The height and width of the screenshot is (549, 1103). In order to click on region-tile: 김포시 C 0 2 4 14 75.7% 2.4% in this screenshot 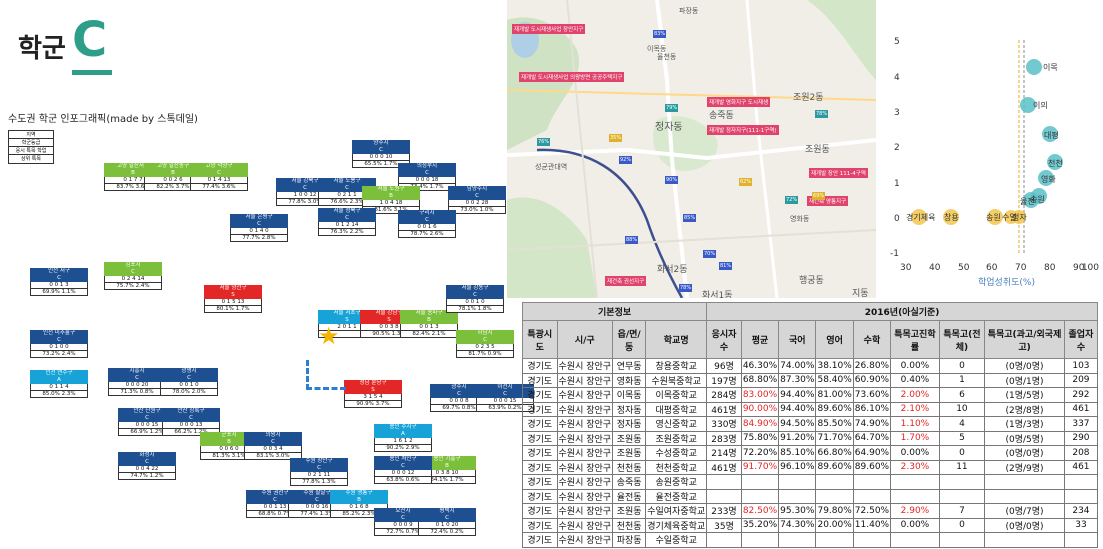, I will do `click(133, 276)`.